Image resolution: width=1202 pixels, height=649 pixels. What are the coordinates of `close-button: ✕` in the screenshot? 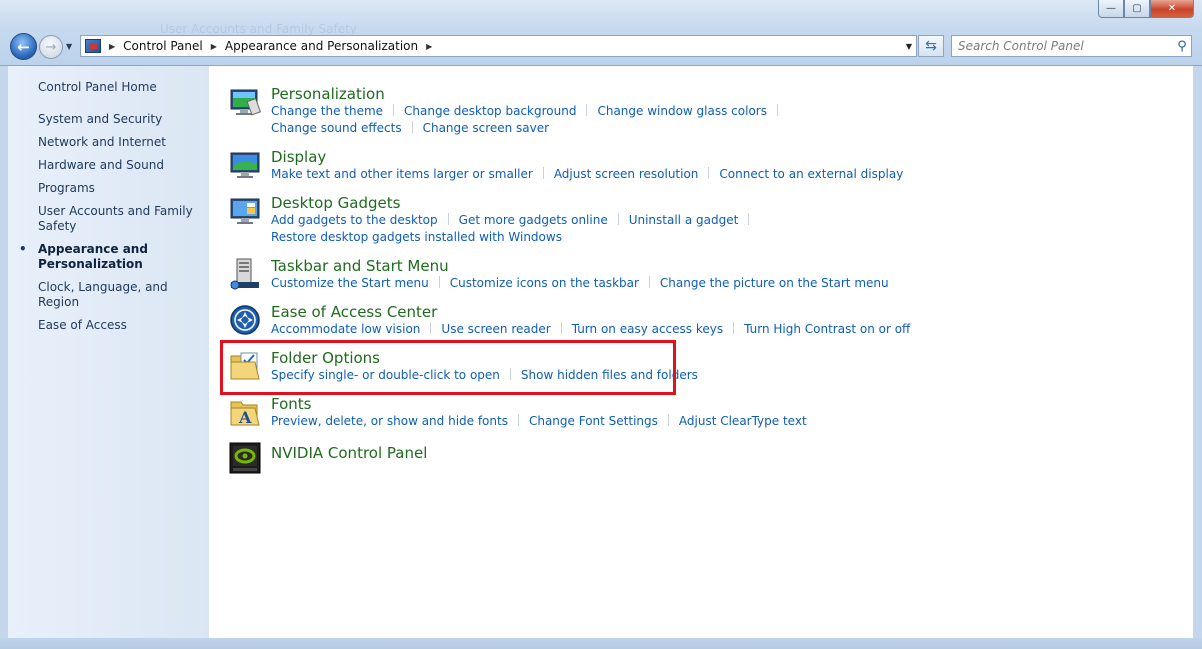 It's located at (1172, 9).